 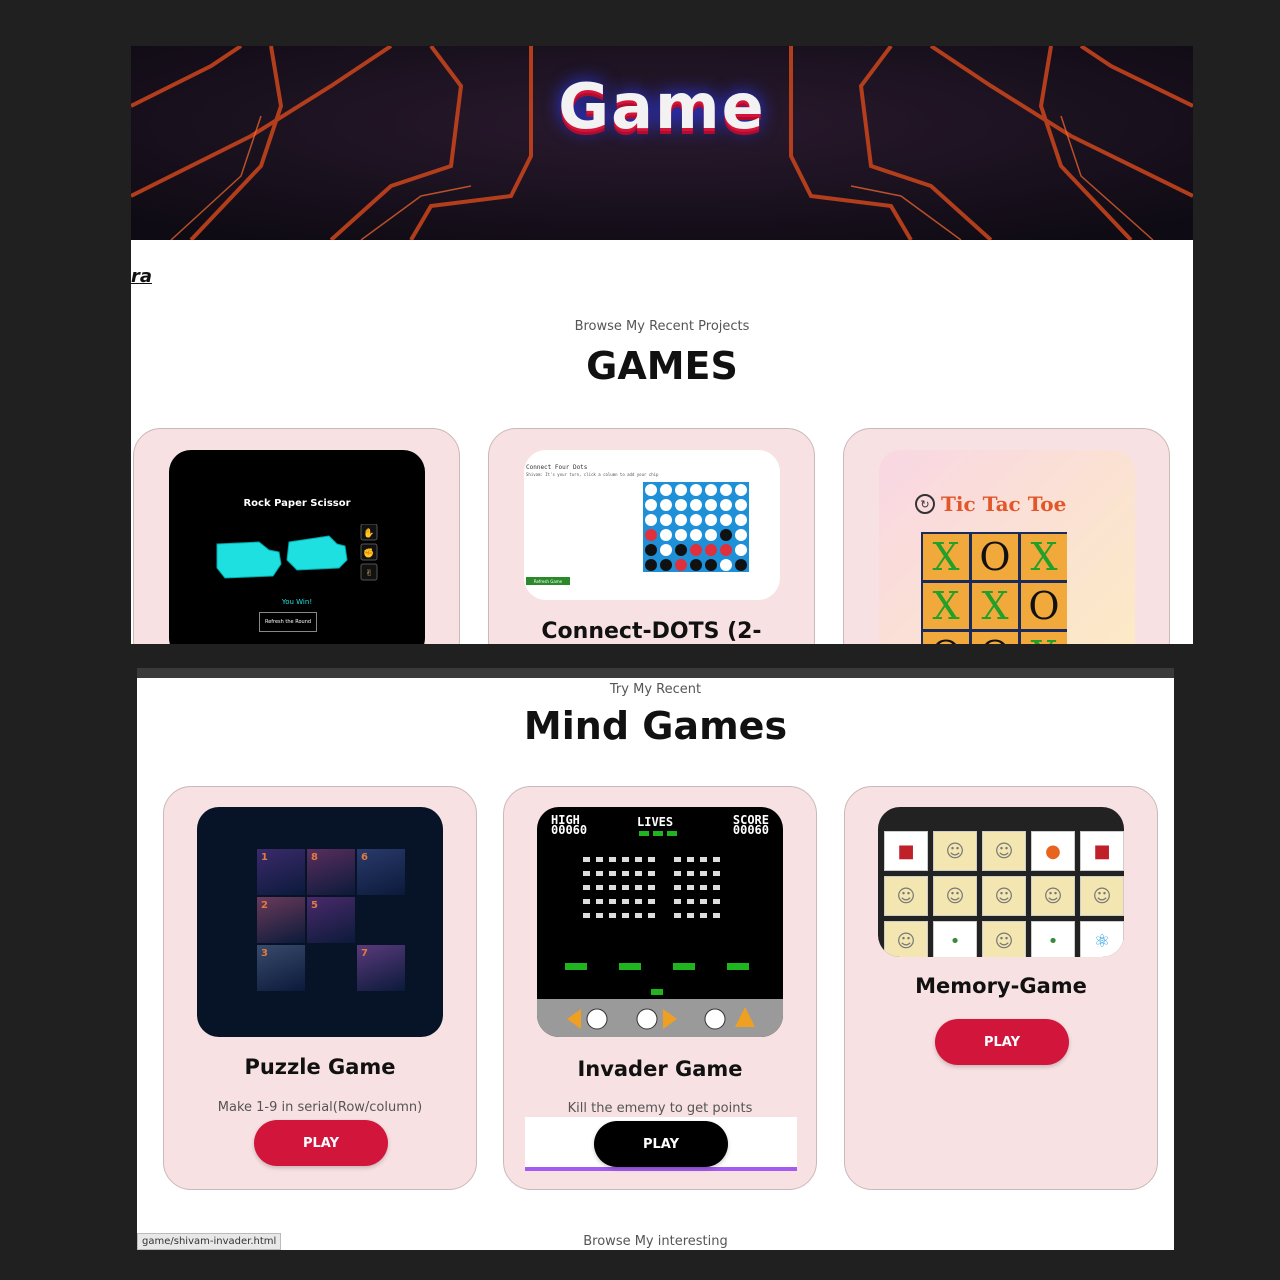 What do you see at coordinates (548, 581) in the screenshot?
I see `connect-refresh-button: Refresh Game` at bounding box center [548, 581].